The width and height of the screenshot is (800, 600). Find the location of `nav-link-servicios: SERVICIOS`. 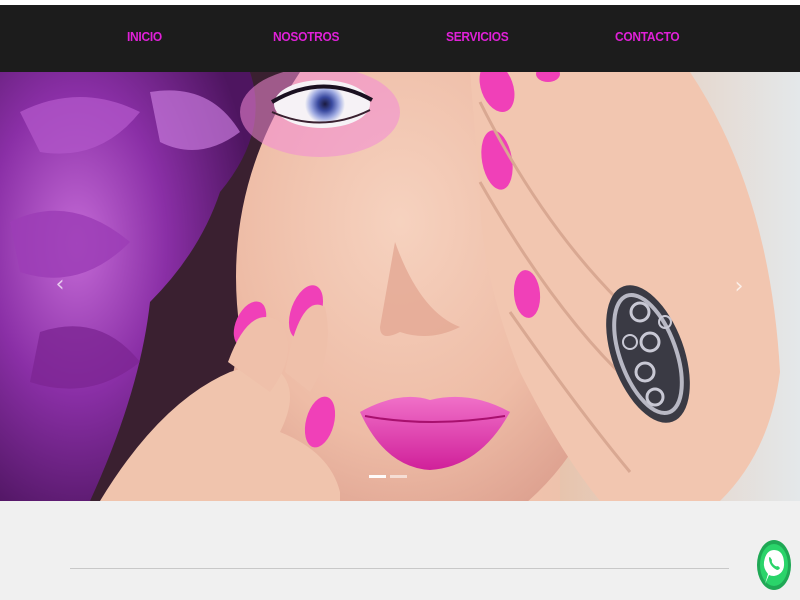

nav-link-servicios: SERVICIOS is located at coordinates (477, 36).